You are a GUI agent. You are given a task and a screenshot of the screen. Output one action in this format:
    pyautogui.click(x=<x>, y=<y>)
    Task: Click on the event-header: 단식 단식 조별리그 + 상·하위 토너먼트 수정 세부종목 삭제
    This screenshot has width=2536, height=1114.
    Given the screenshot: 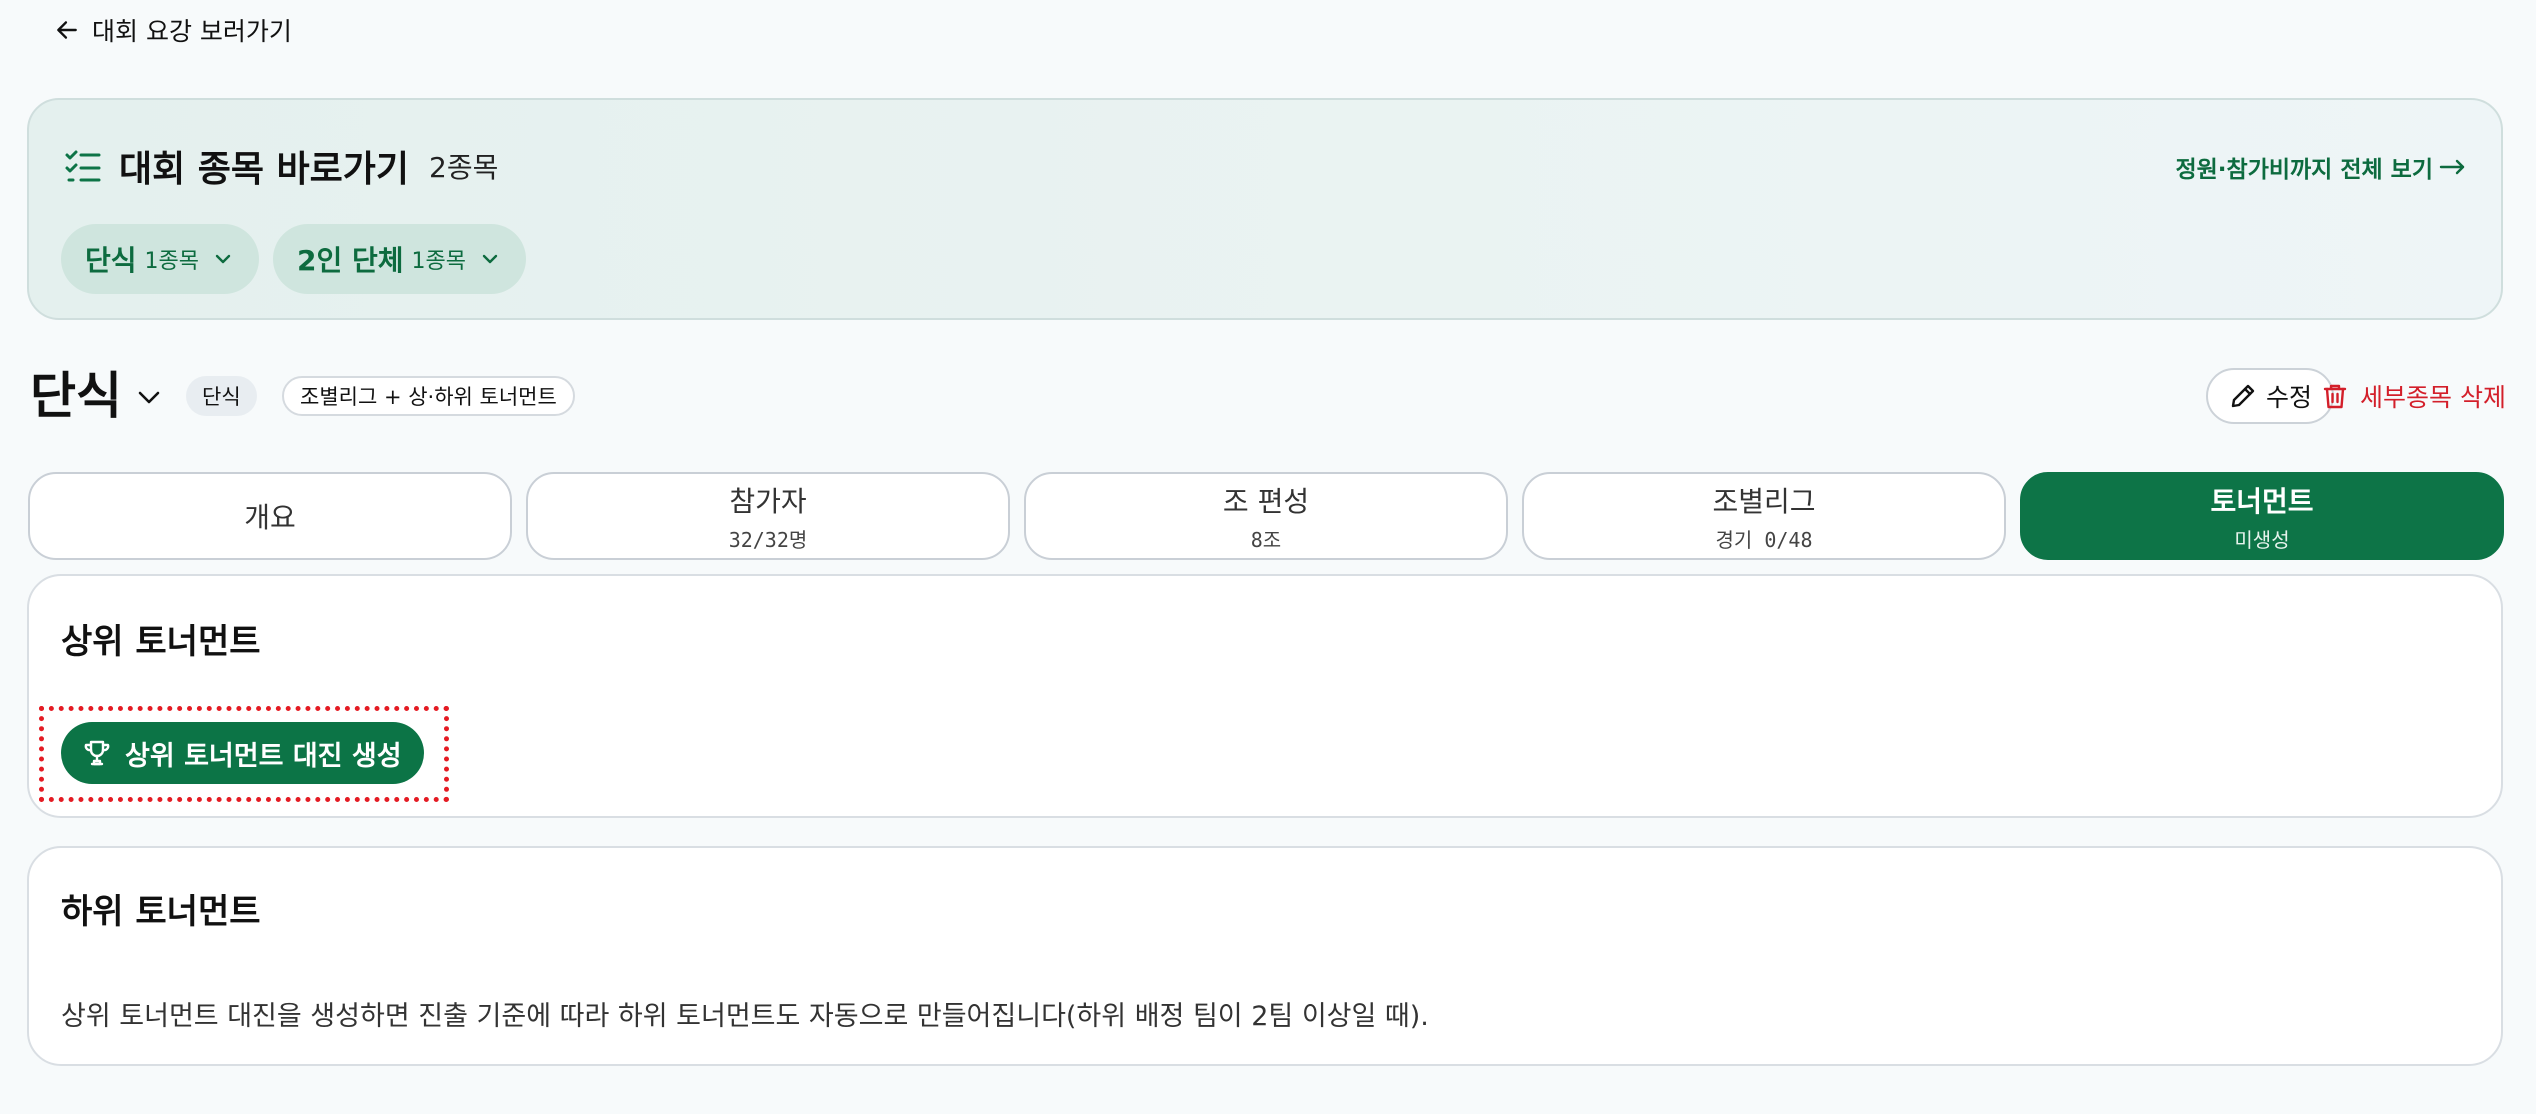 What is the action you would take?
    pyautogui.click(x=1268, y=396)
    